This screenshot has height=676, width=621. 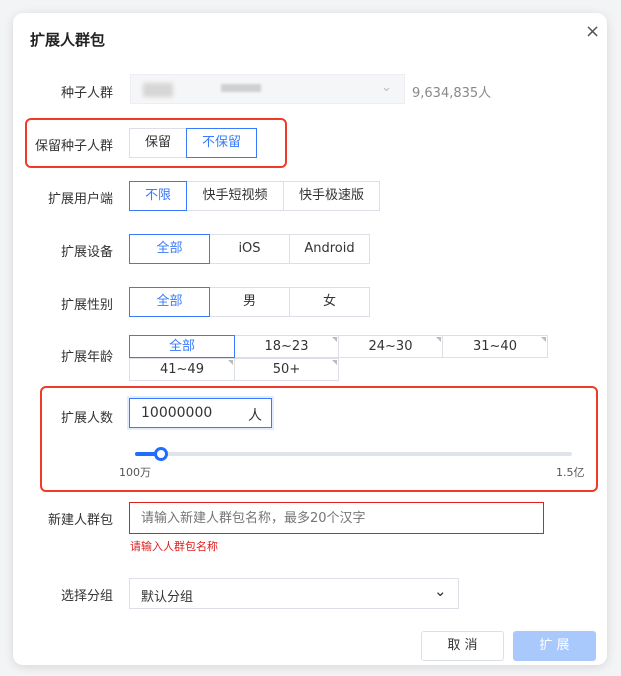 I want to click on age-option-24-30: 24~30, so click(x=390, y=346).